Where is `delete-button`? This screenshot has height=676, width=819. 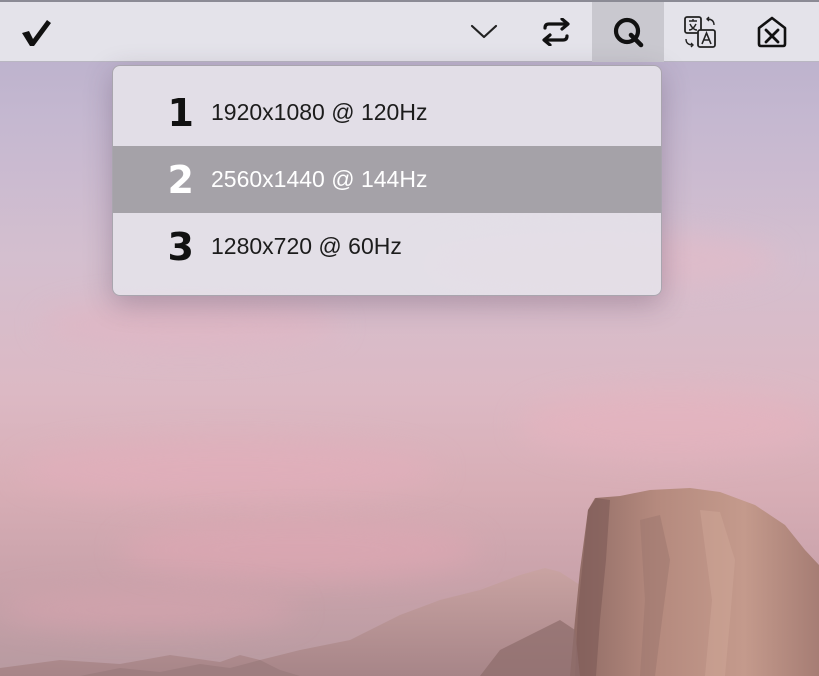 delete-button is located at coordinates (772, 32).